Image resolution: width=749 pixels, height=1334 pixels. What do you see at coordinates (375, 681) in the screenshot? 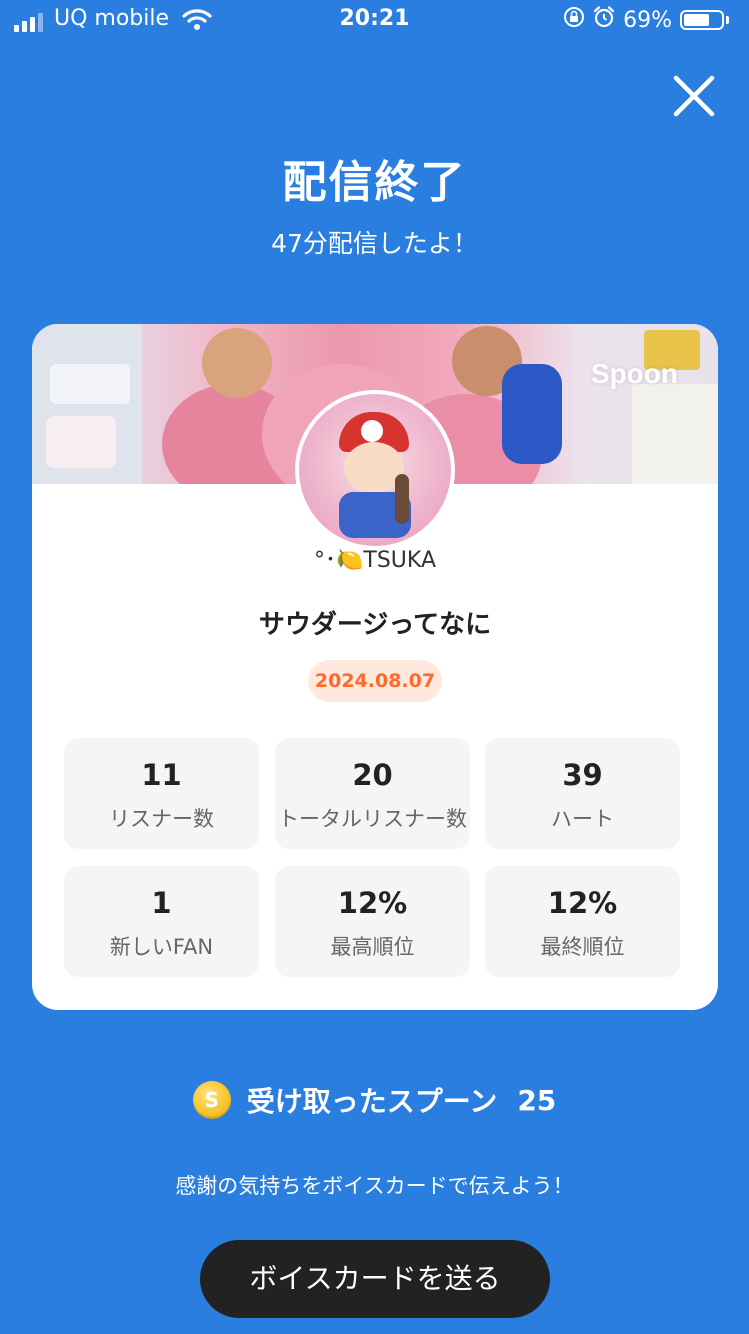
I see `date-badge: 2024.08.07` at bounding box center [375, 681].